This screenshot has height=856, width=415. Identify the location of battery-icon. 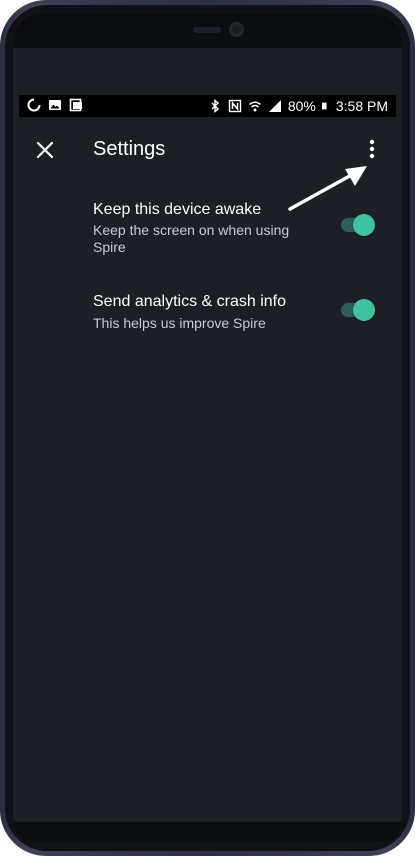
(324, 106).